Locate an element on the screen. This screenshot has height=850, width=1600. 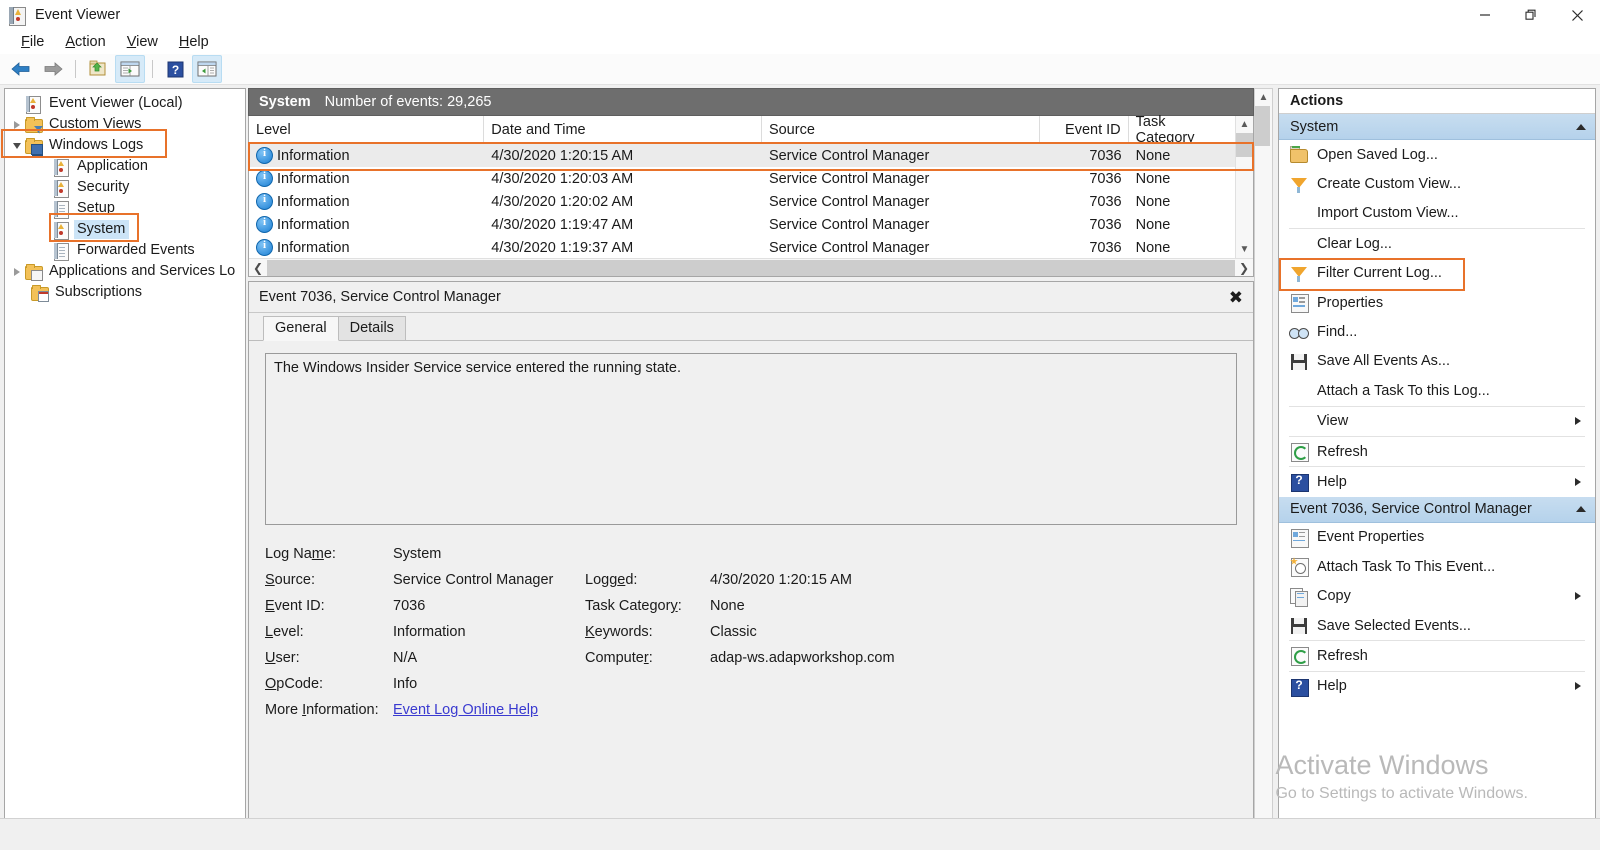
tree-item-applications-and-services-logs: Applications and Services Lo is located at coordinates (125, 271).